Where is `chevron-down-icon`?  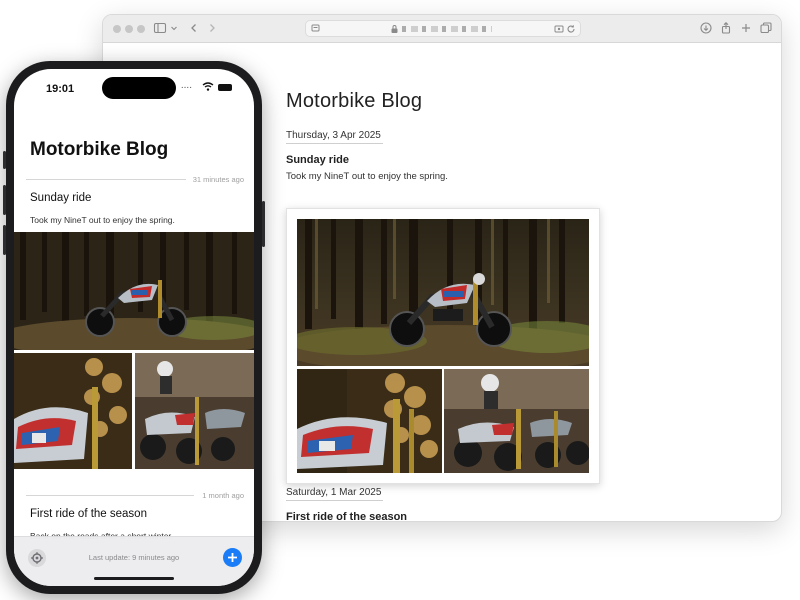
chevron-down-icon is located at coordinates (174, 28).